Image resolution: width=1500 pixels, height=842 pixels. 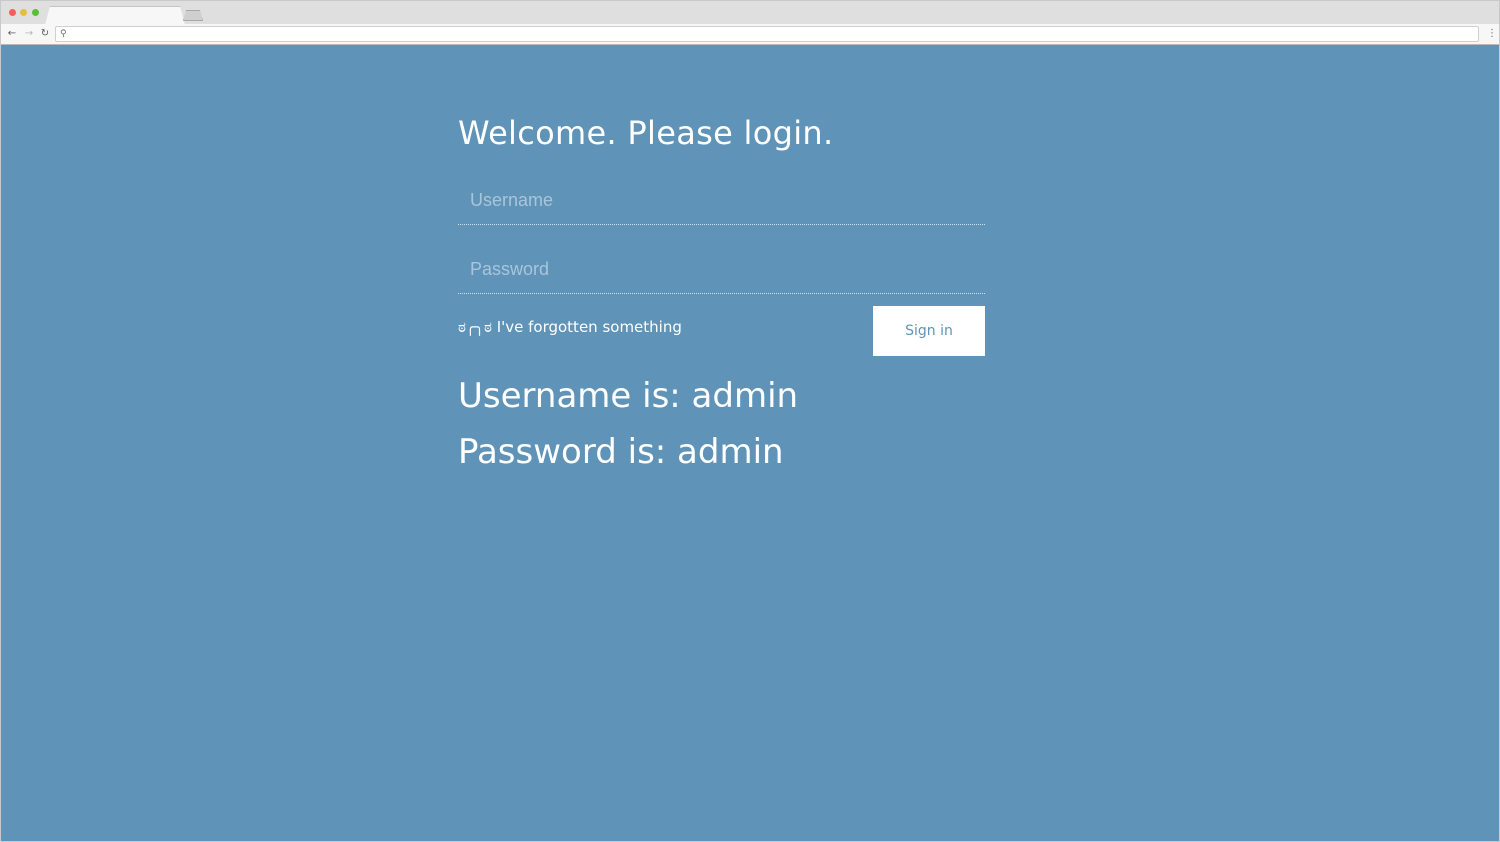 I want to click on password-field-wrapper, so click(x=721, y=270).